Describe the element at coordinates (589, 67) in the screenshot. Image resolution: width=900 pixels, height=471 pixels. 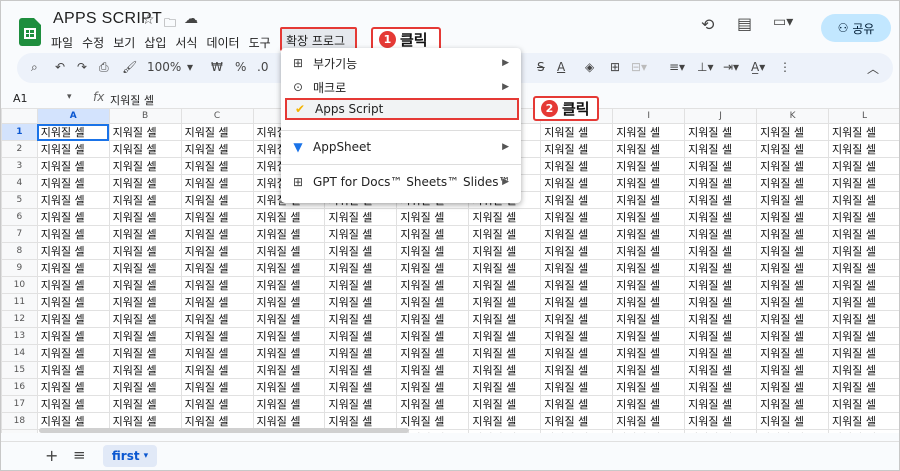
I see `fill-color-icon: ◈` at that location.